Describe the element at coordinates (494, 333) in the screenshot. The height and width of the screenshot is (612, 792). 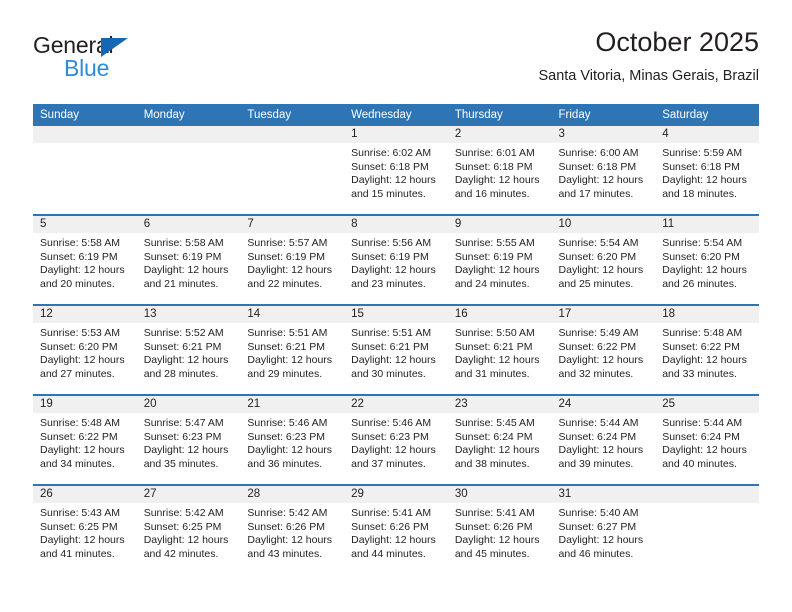
I see `sunrise-time: Sunrise: 5:50 AM` at that location.